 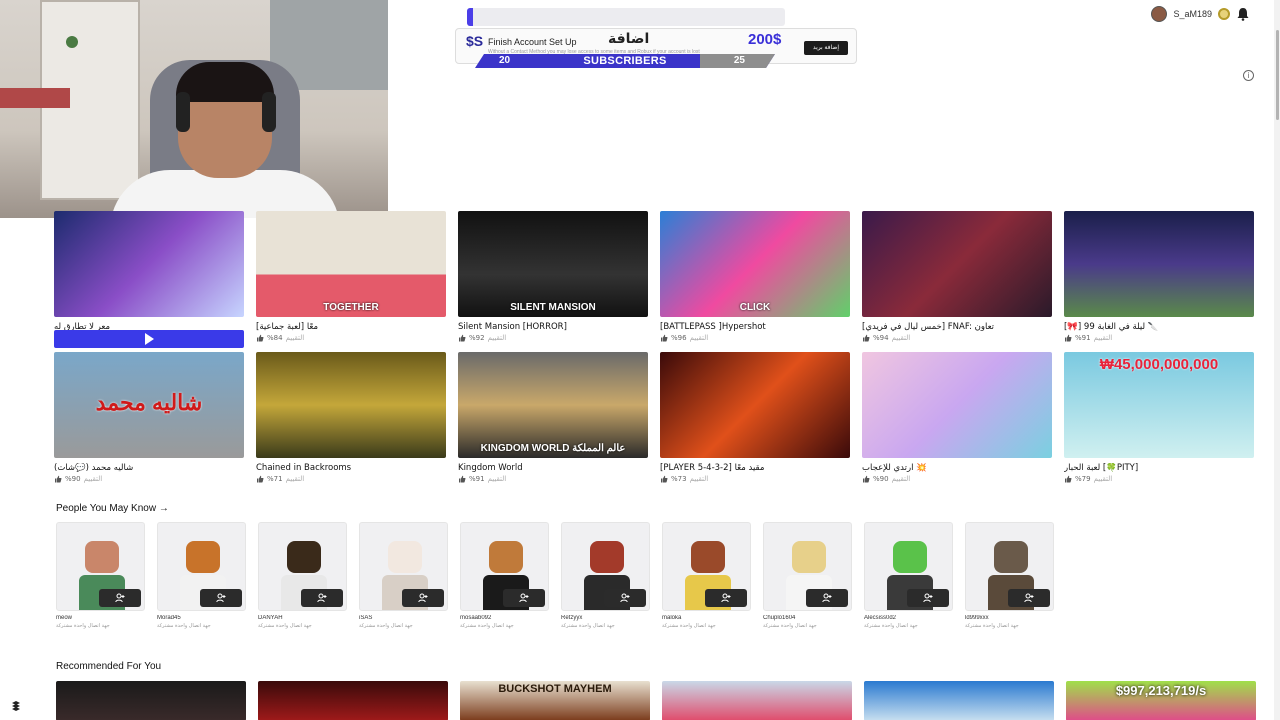 What do you see at coordinates (1159, 14) in the screenshot?
I see `user-avatar` at bounding box center [1159, 14].